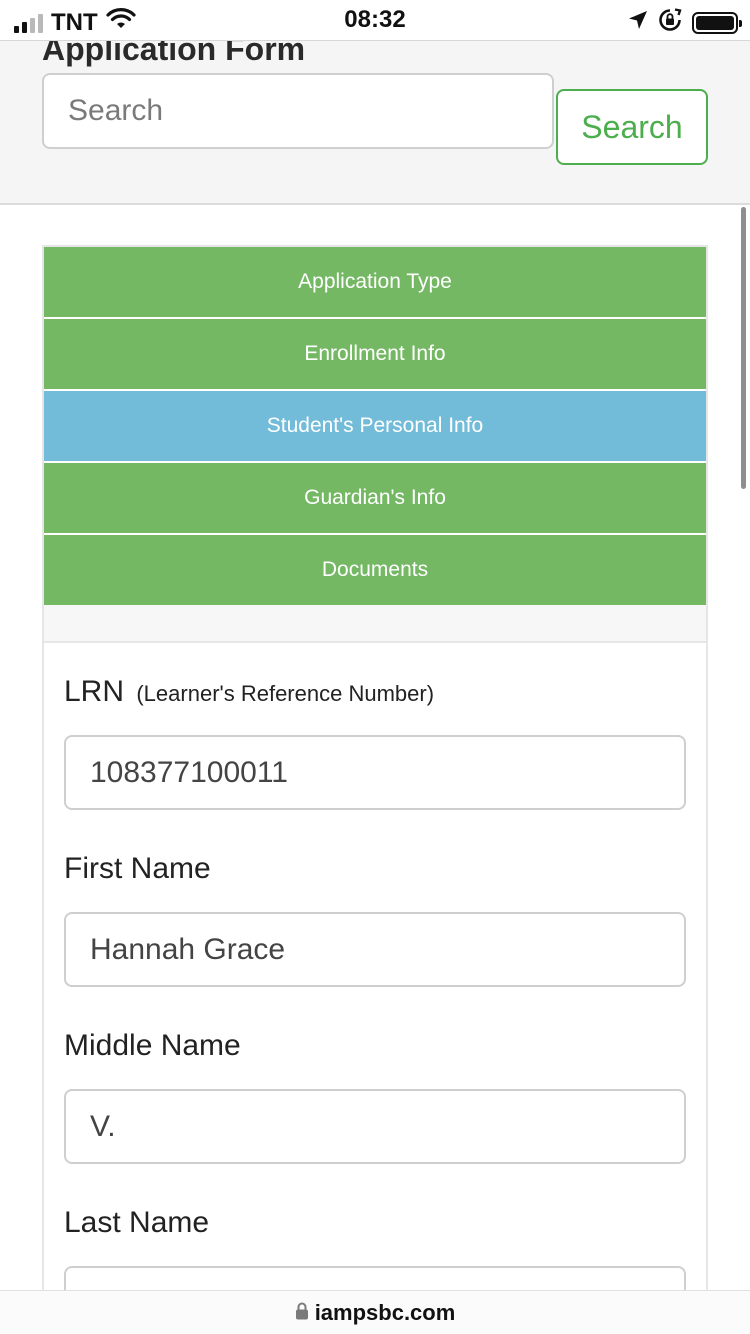 The image size is (750, 1334). I want to click on page-title: Application Form, so click(174, 53).